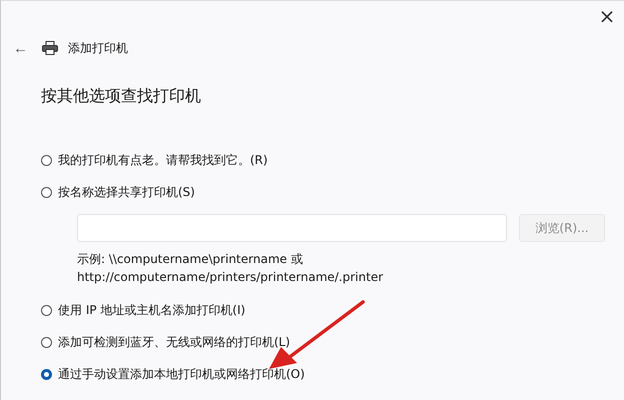 The image size is (624, 400). I want to click on close-button: ×, so click(607, 16).